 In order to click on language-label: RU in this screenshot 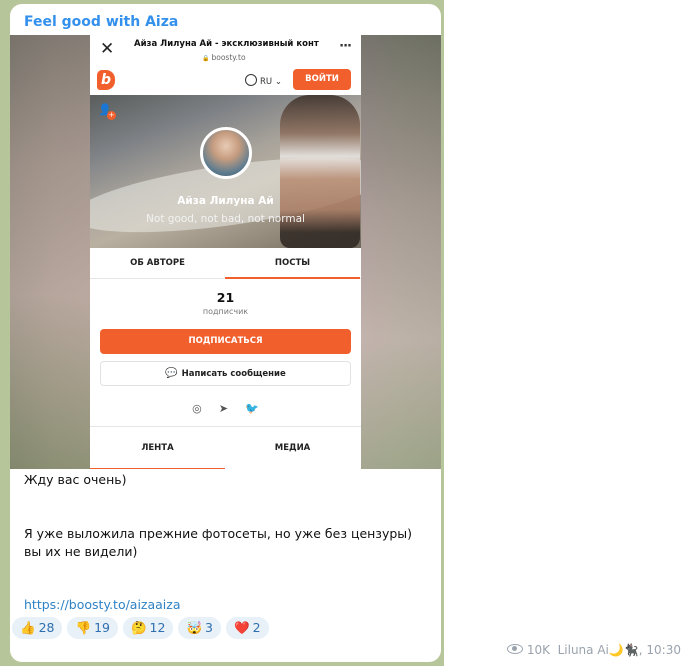, I will do `click(266, 82)`.